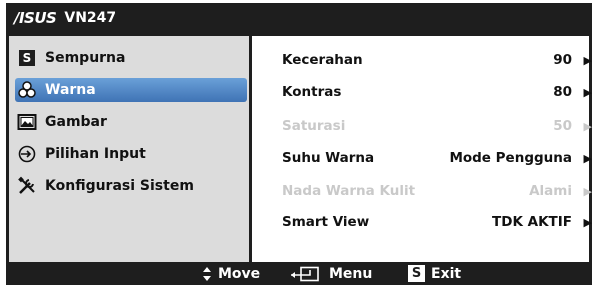 The height and width of the screenshot is (289, 598). Describe the element at coordinates (562, 92) in the screenshot. I see `setting-value: 80` at that location.